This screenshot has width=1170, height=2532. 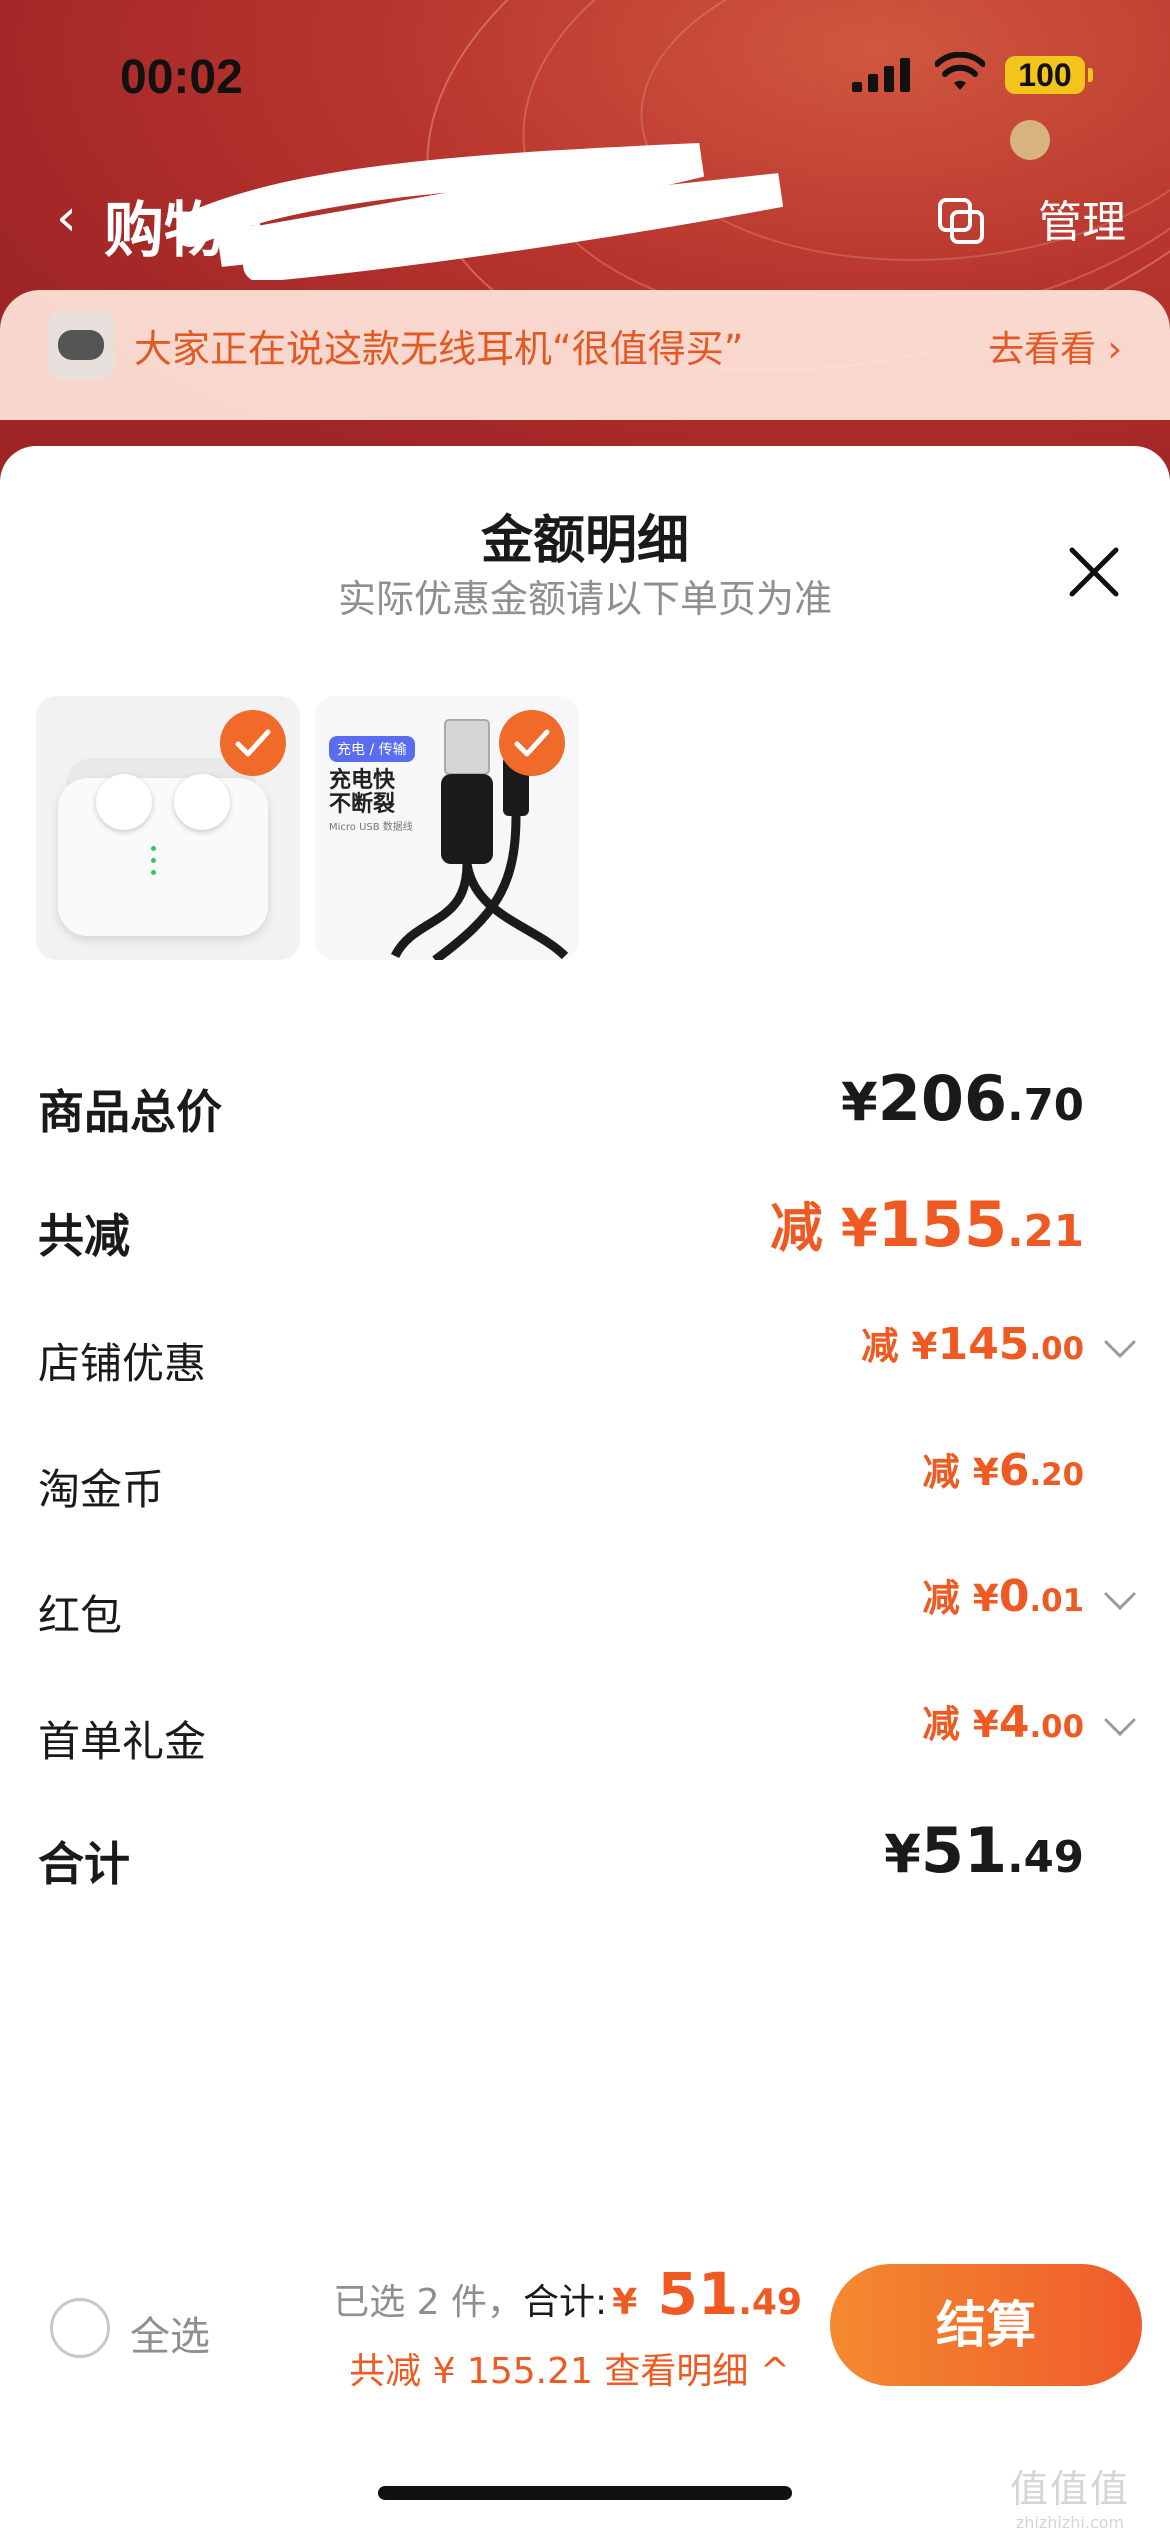 I want to click on redaction-scribble, so click(x=482, y=211).